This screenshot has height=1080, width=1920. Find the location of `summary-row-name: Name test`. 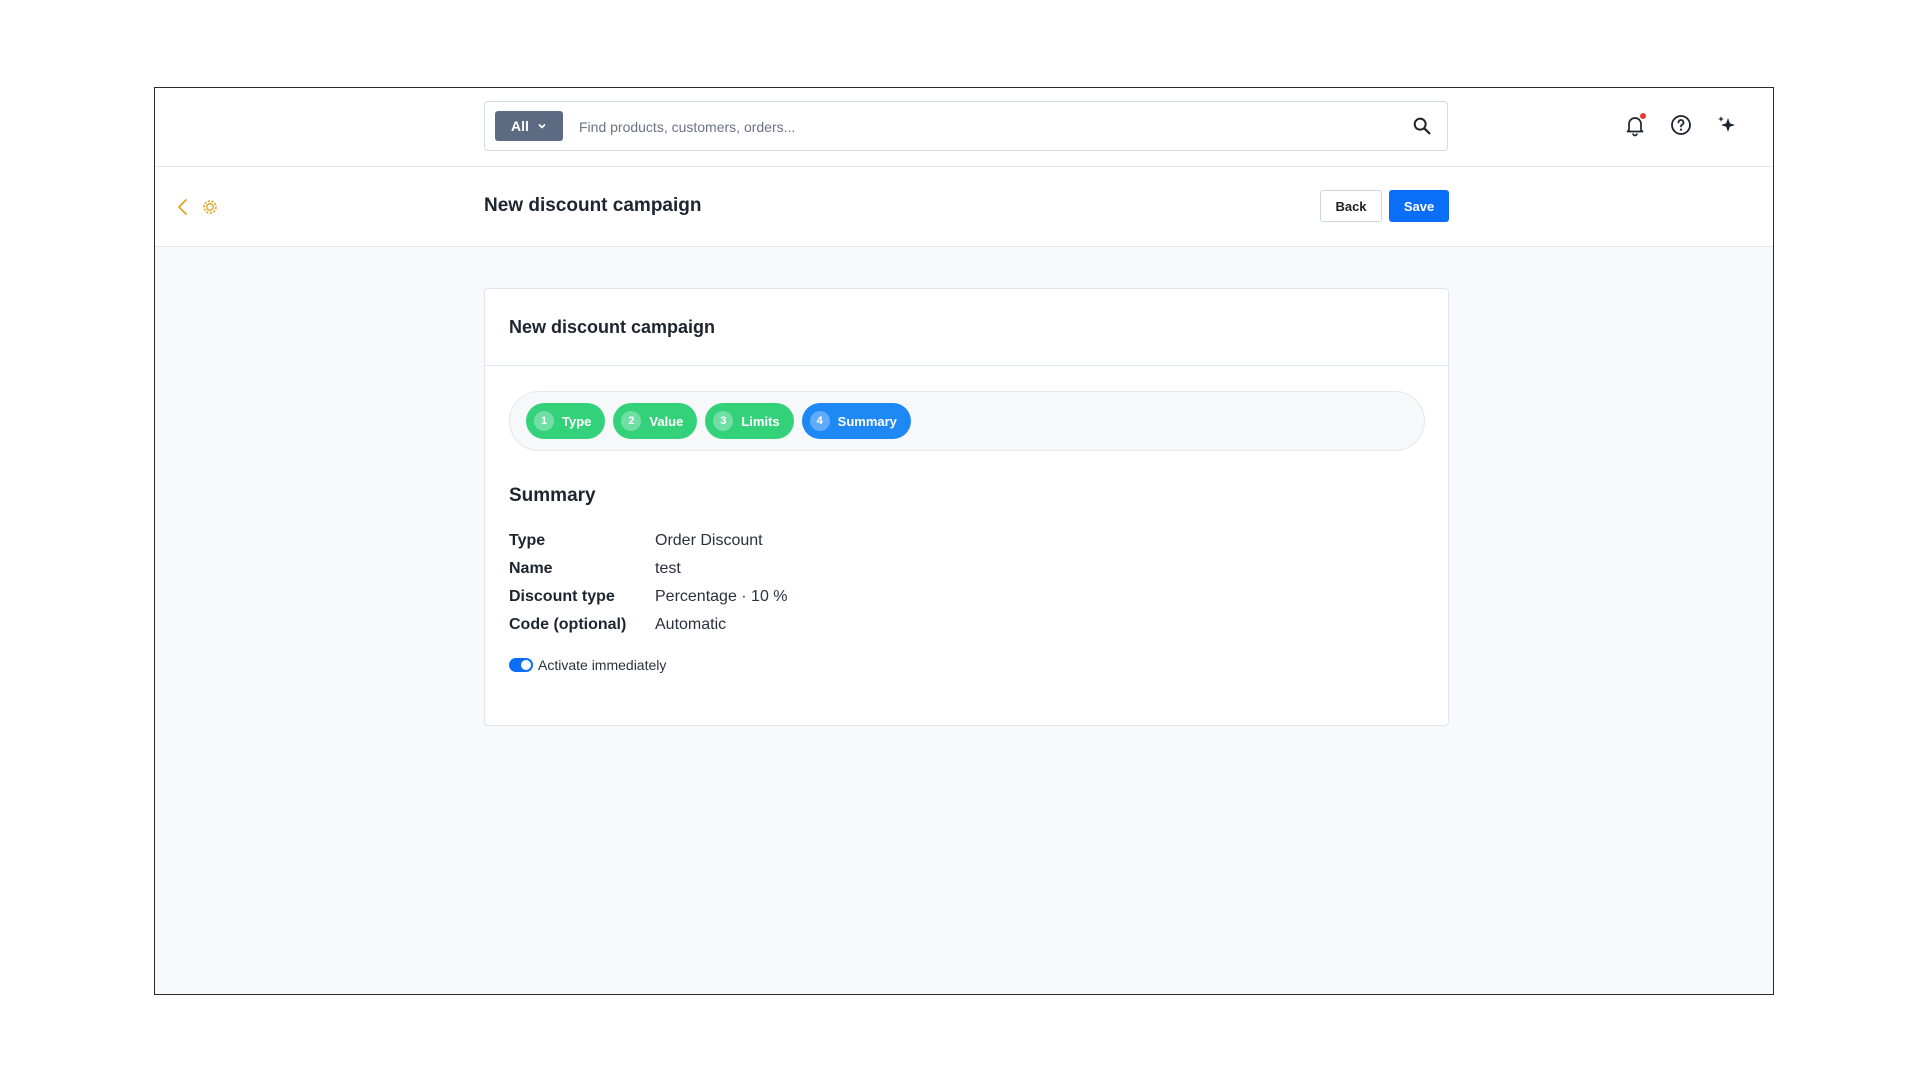

summary-row-name: Name test is located at coordinates (648, 569).